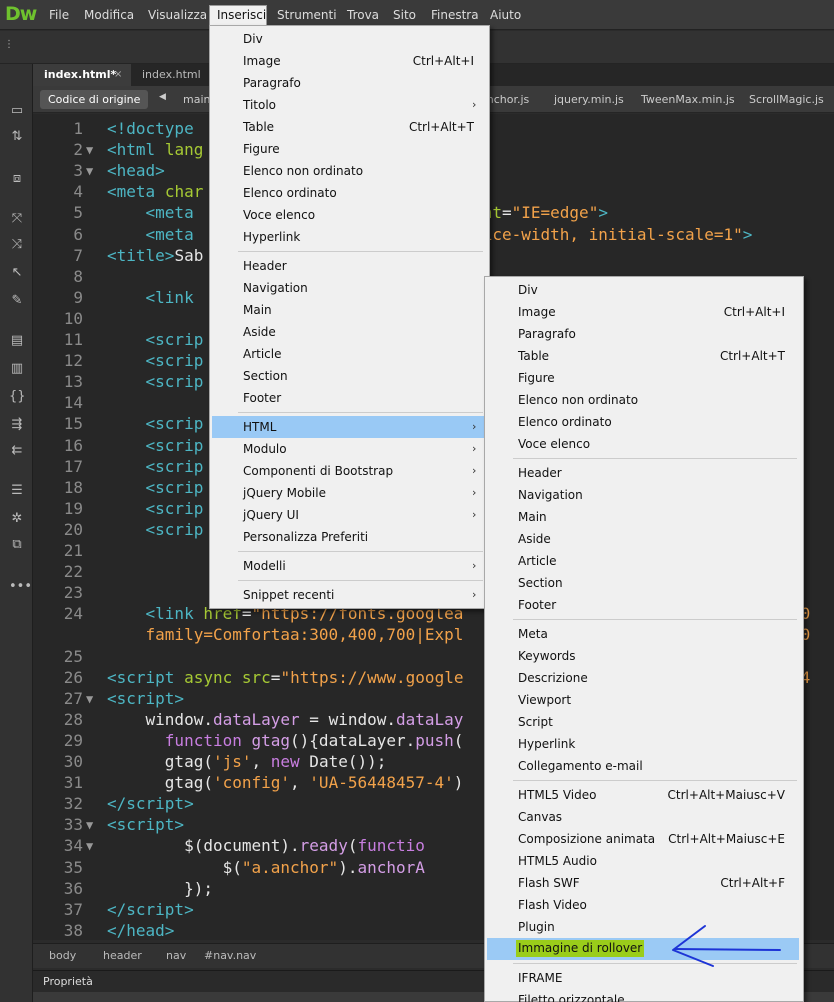  Describe the element at coordinates (17, 545) in the screenshot. I see `wrap-icon: ⧉` at that location.